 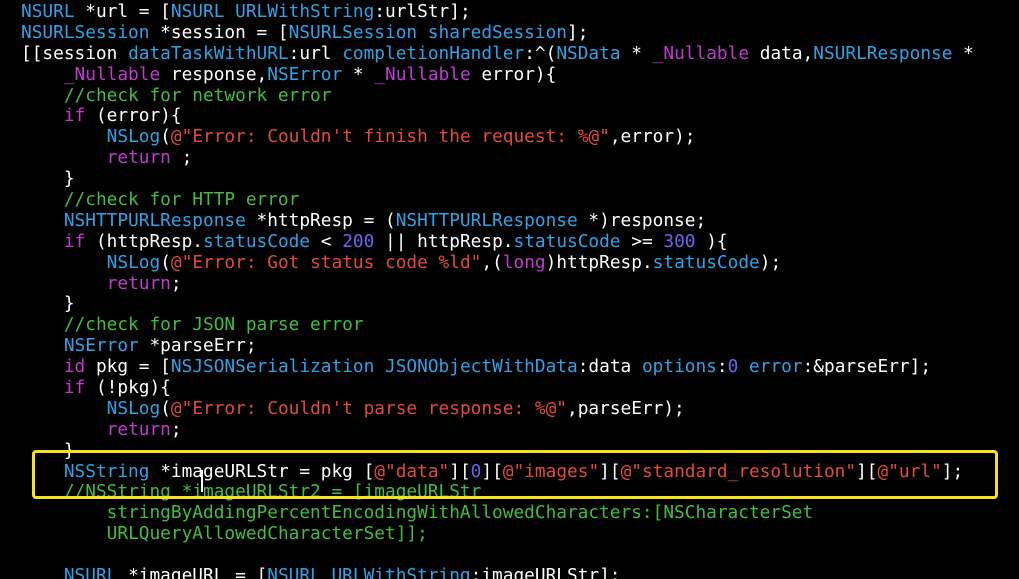 I want to click on code-token-plain: response,, so click(x=214, y=74).